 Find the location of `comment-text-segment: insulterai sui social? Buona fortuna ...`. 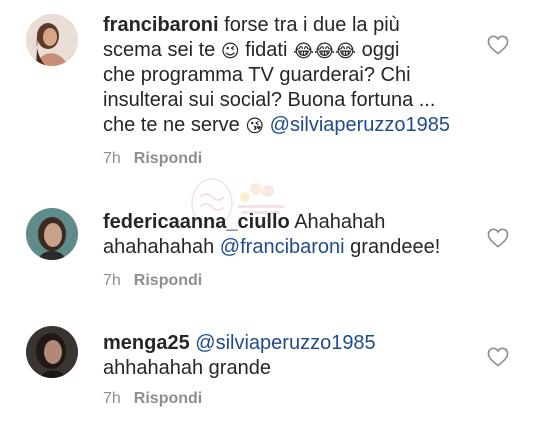

comment-text-segment: insulterai sui social? Buona fortuna ... is located at coordinates (269, 100).